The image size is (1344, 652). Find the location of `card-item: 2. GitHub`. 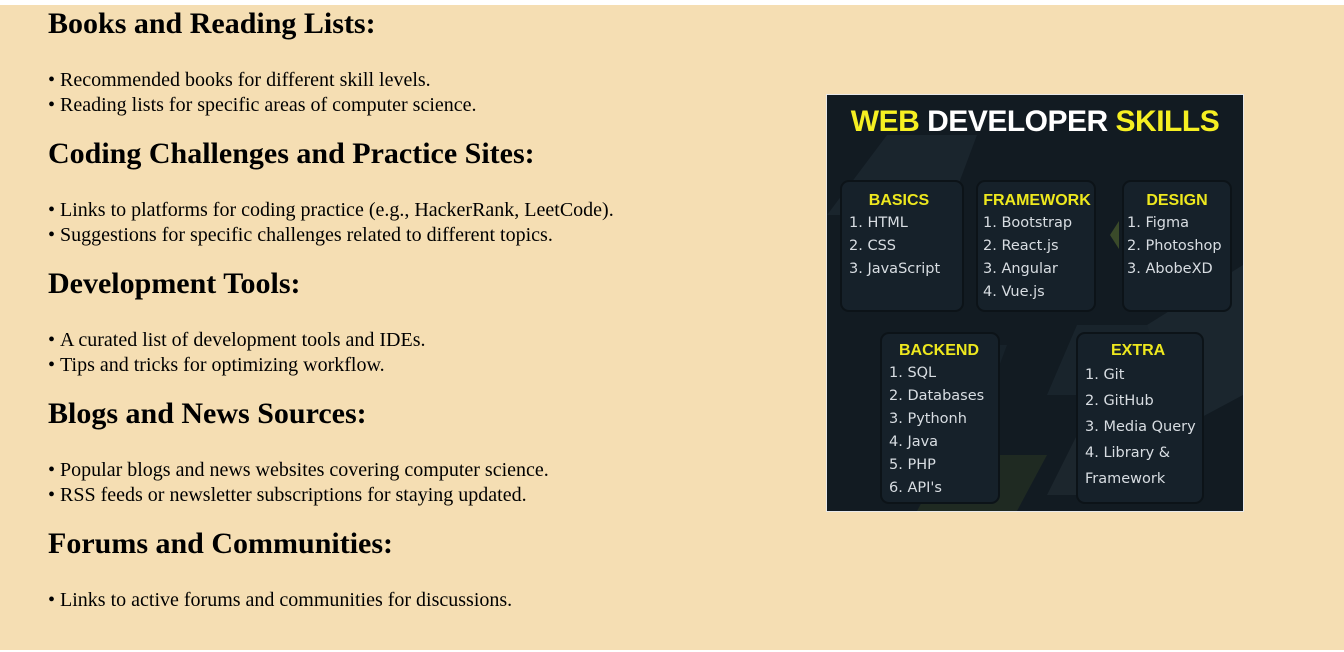

card-item: 2. GitHub is located at coordinates (1119, 401).